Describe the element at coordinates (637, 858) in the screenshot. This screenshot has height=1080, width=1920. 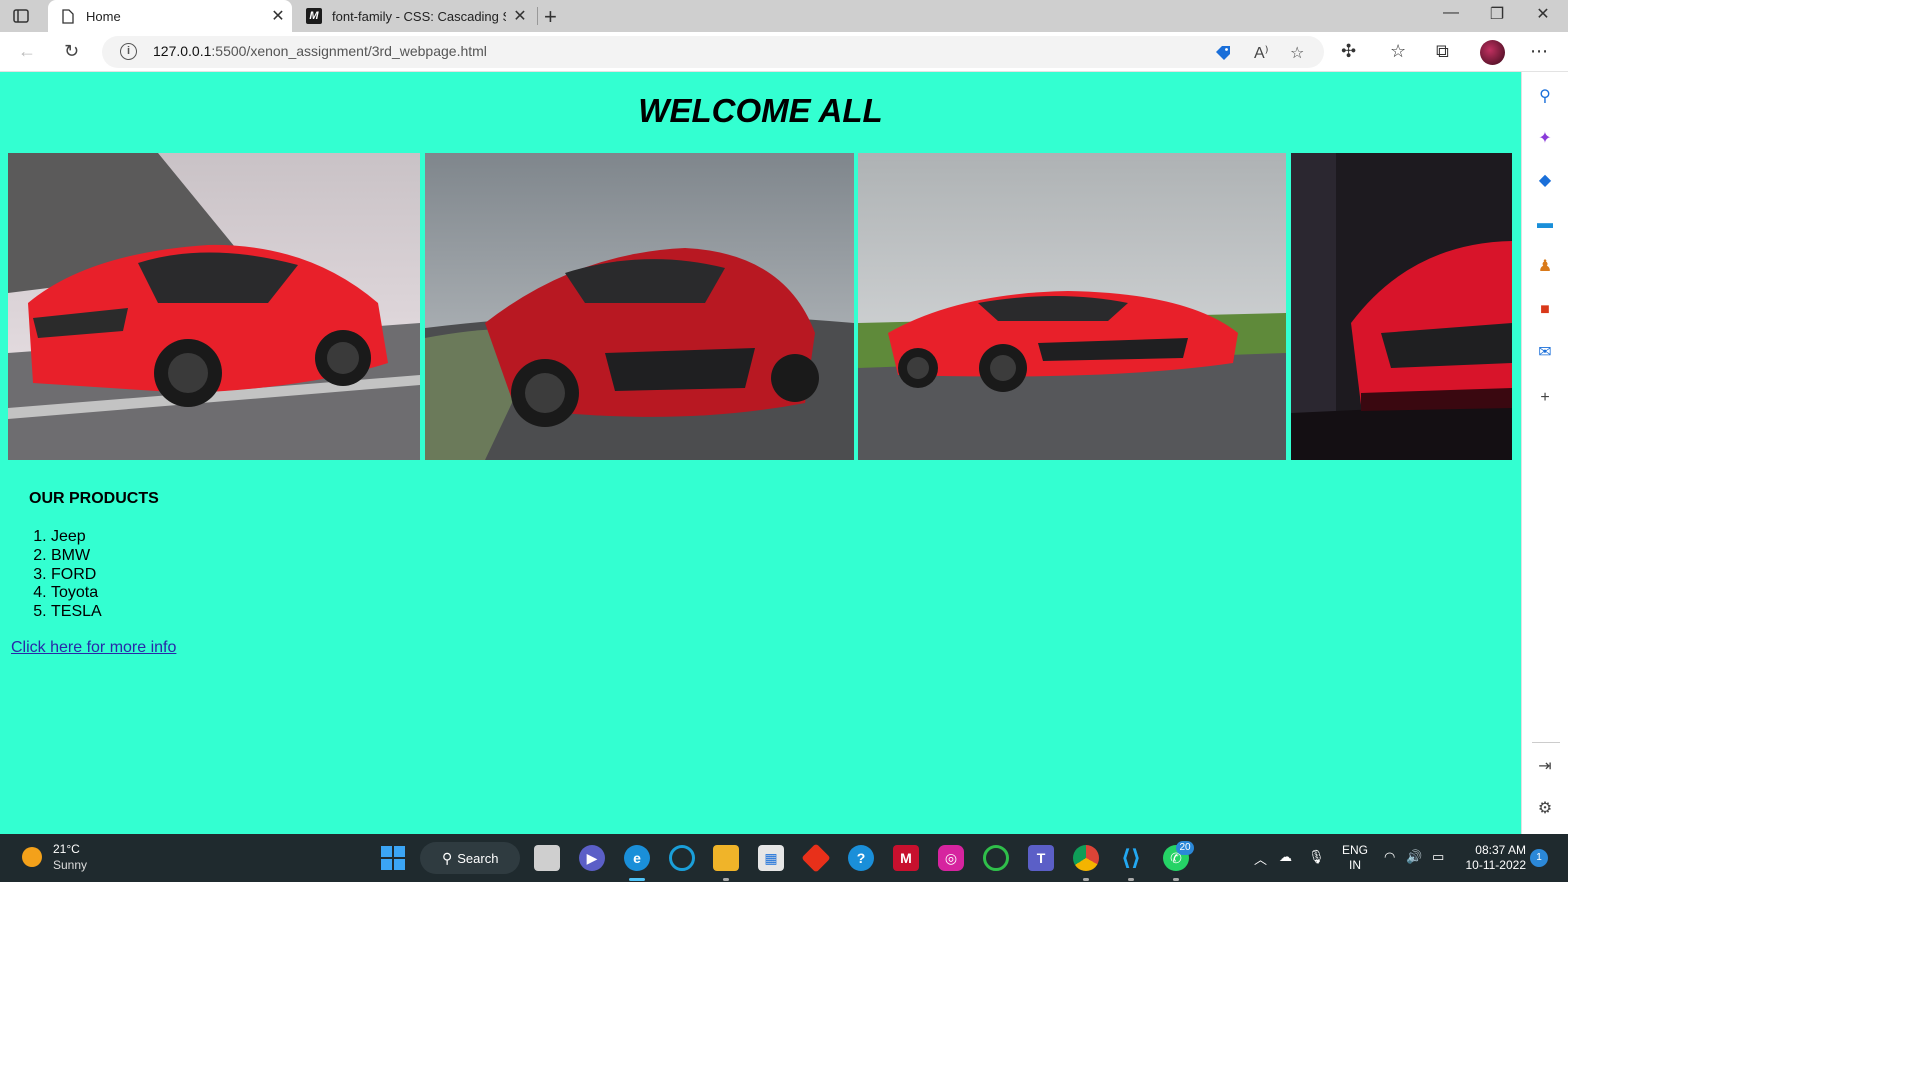
I see `edge-browser-icon: e` at that location.